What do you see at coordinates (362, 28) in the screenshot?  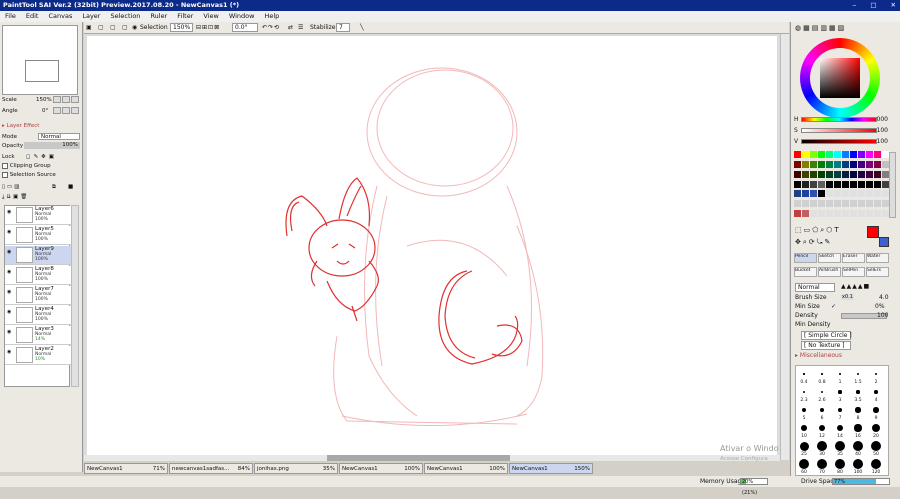 I see `straight-line-icon: ╲` at bounding box center [362, 28].